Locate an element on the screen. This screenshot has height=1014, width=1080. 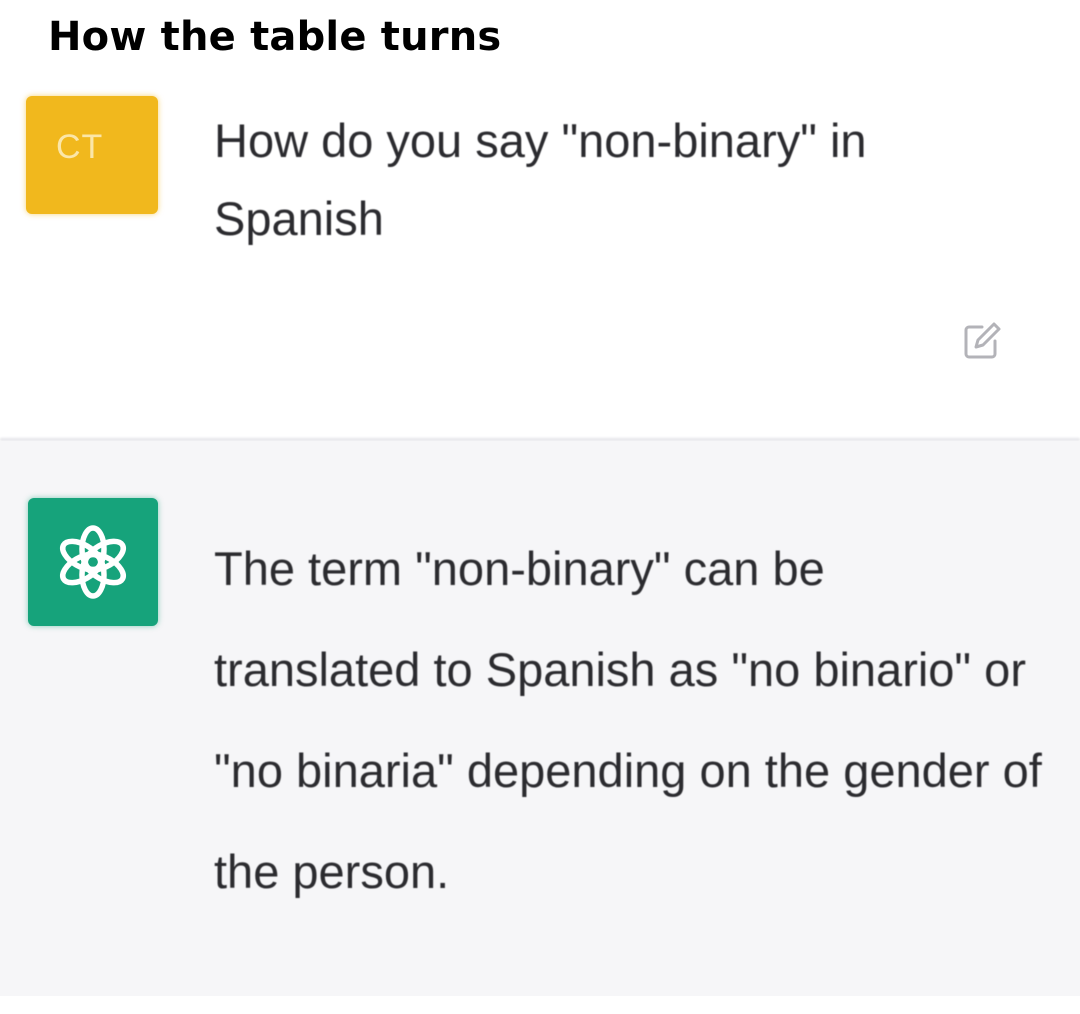
user-avatar: CT is located at coordinates (92, 155).